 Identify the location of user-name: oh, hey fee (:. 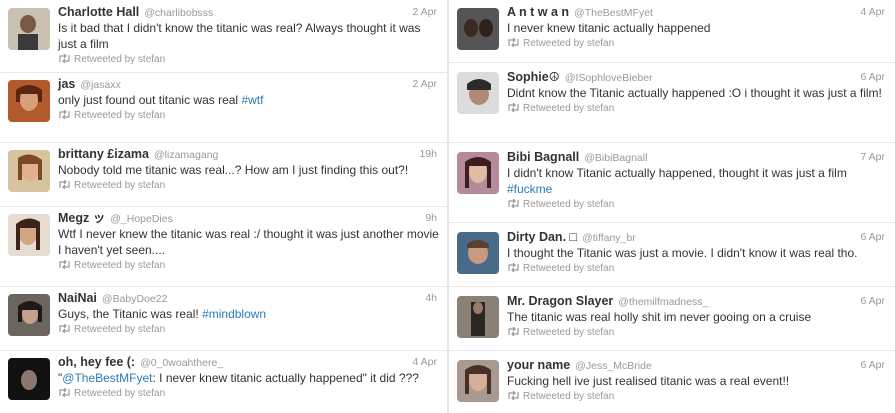
(96, 362).